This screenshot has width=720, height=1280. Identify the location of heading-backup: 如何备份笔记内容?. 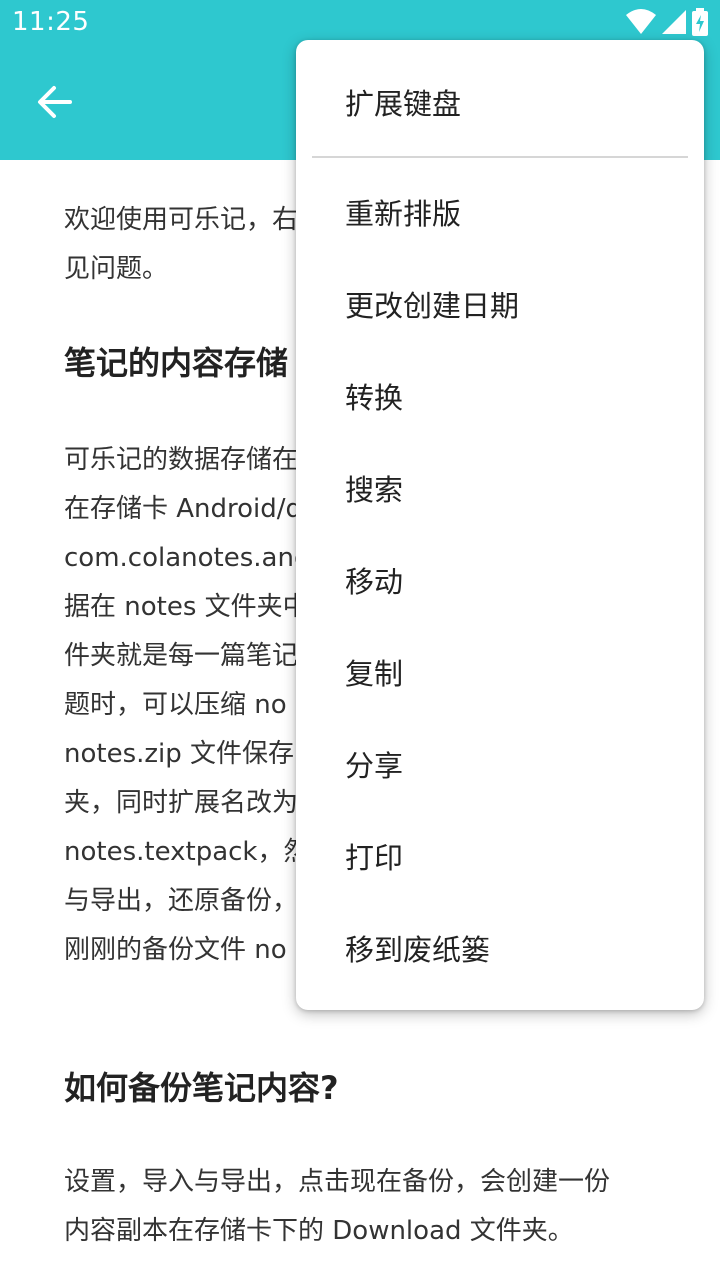
(201, 1088).